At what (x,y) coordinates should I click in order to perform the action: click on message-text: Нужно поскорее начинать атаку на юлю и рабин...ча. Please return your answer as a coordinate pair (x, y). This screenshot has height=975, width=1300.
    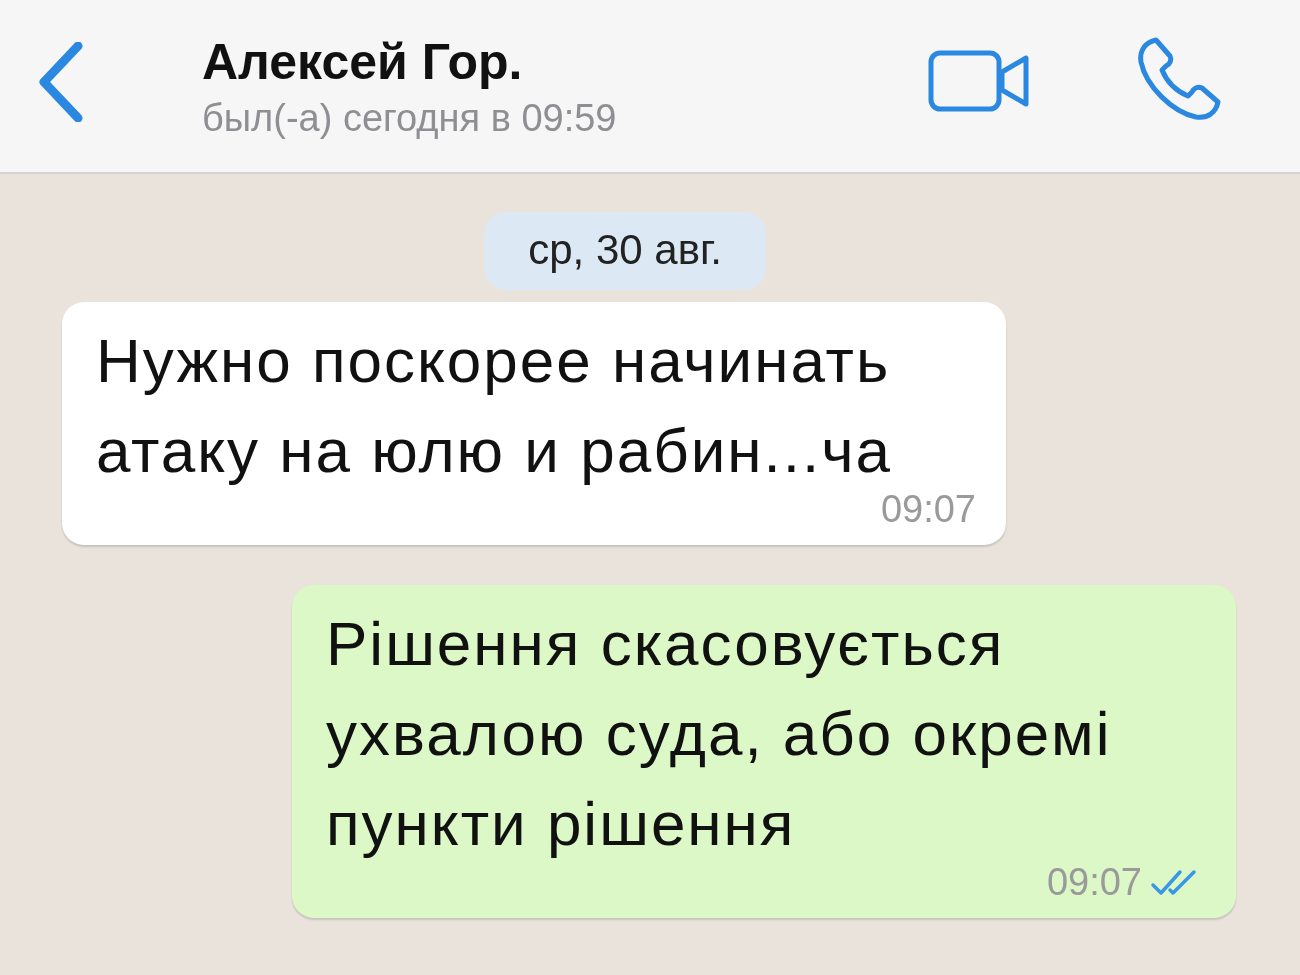
    Looking at the image, I should click on (494, 406).